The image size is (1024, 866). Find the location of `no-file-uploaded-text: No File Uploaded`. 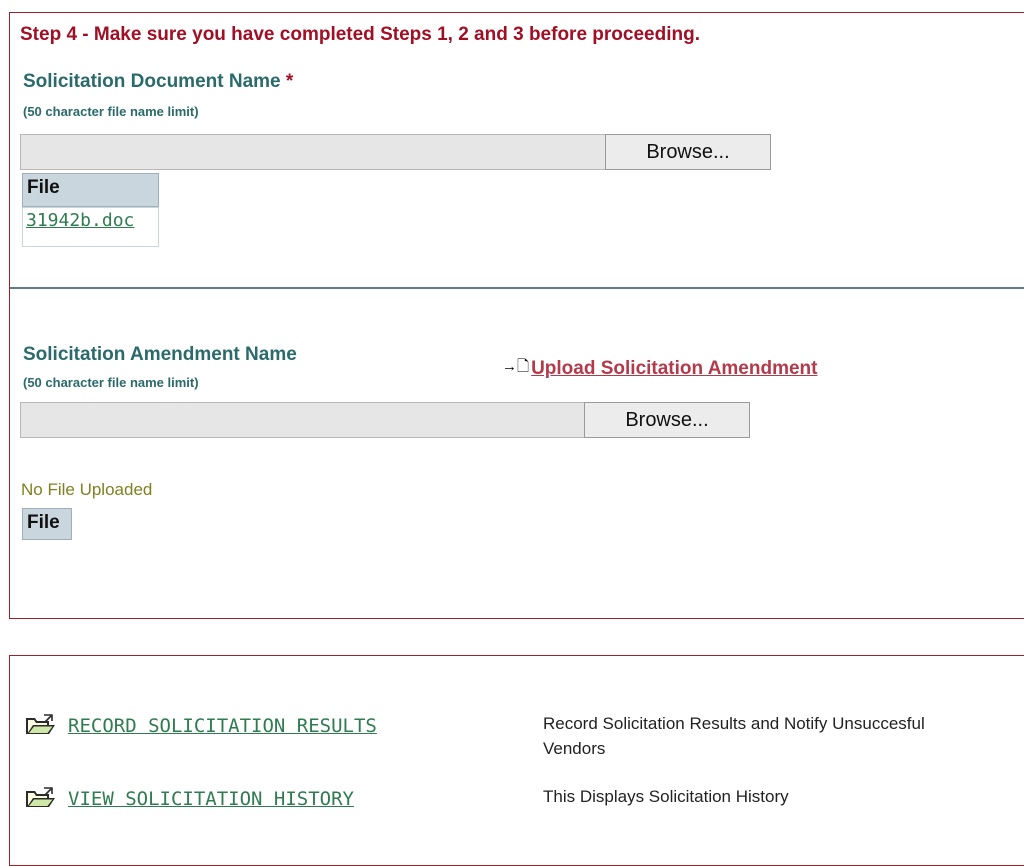

no-file-uploaded-text: No File Uploaded is located at coordinates (87, 489).